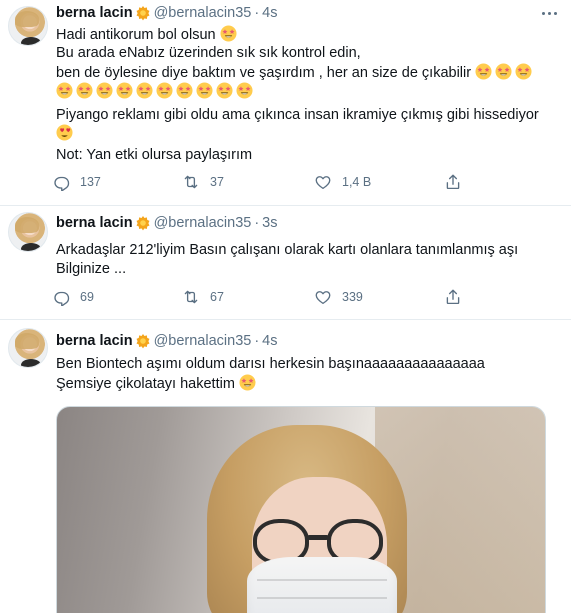 This screenshot has width=571, height=613. I want to click on reply-count: 137, so click(90, 182).